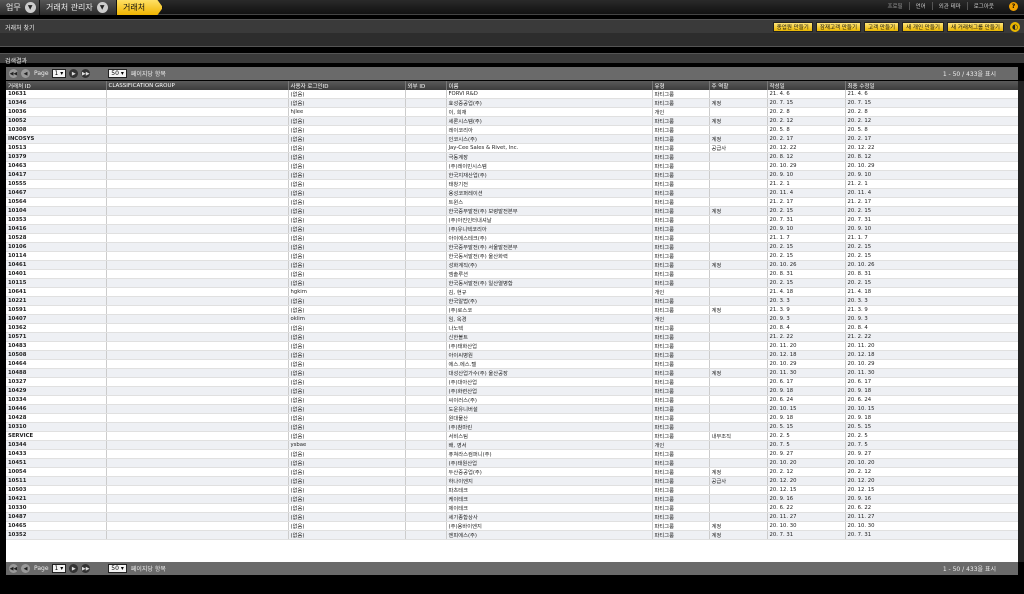 The image size is (1024, 594). What do you see at coordinates (512, 499) in the screenshot?
I see `table-row: 10421 (없음) 케이테크 파티그룹 20. 9. 16 20. 9. 16` at bounding box center [512, 499].